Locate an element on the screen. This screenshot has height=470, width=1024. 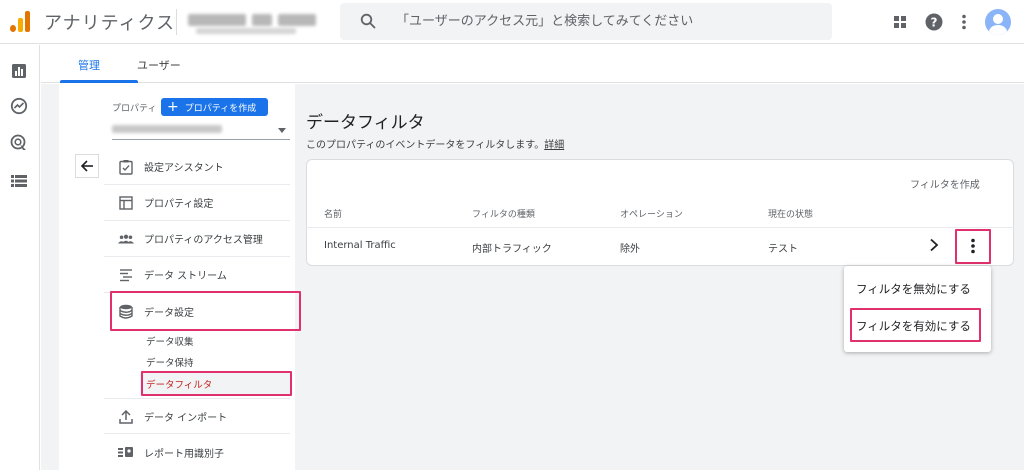
page-description: このプロパティのイベントデータをフィルタします。詳細 is located at coordinates (435, 143).